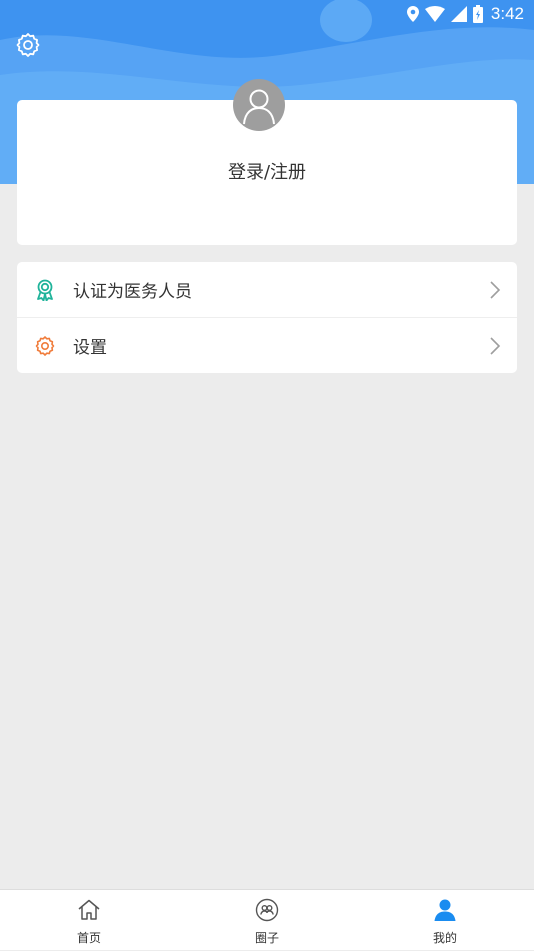 Image resolution: width=534 pixels, height=951 pixels. Describe the element at coordinates (267, 345) in the screenshot. I see `menu-item-settings: 设置` at that location.